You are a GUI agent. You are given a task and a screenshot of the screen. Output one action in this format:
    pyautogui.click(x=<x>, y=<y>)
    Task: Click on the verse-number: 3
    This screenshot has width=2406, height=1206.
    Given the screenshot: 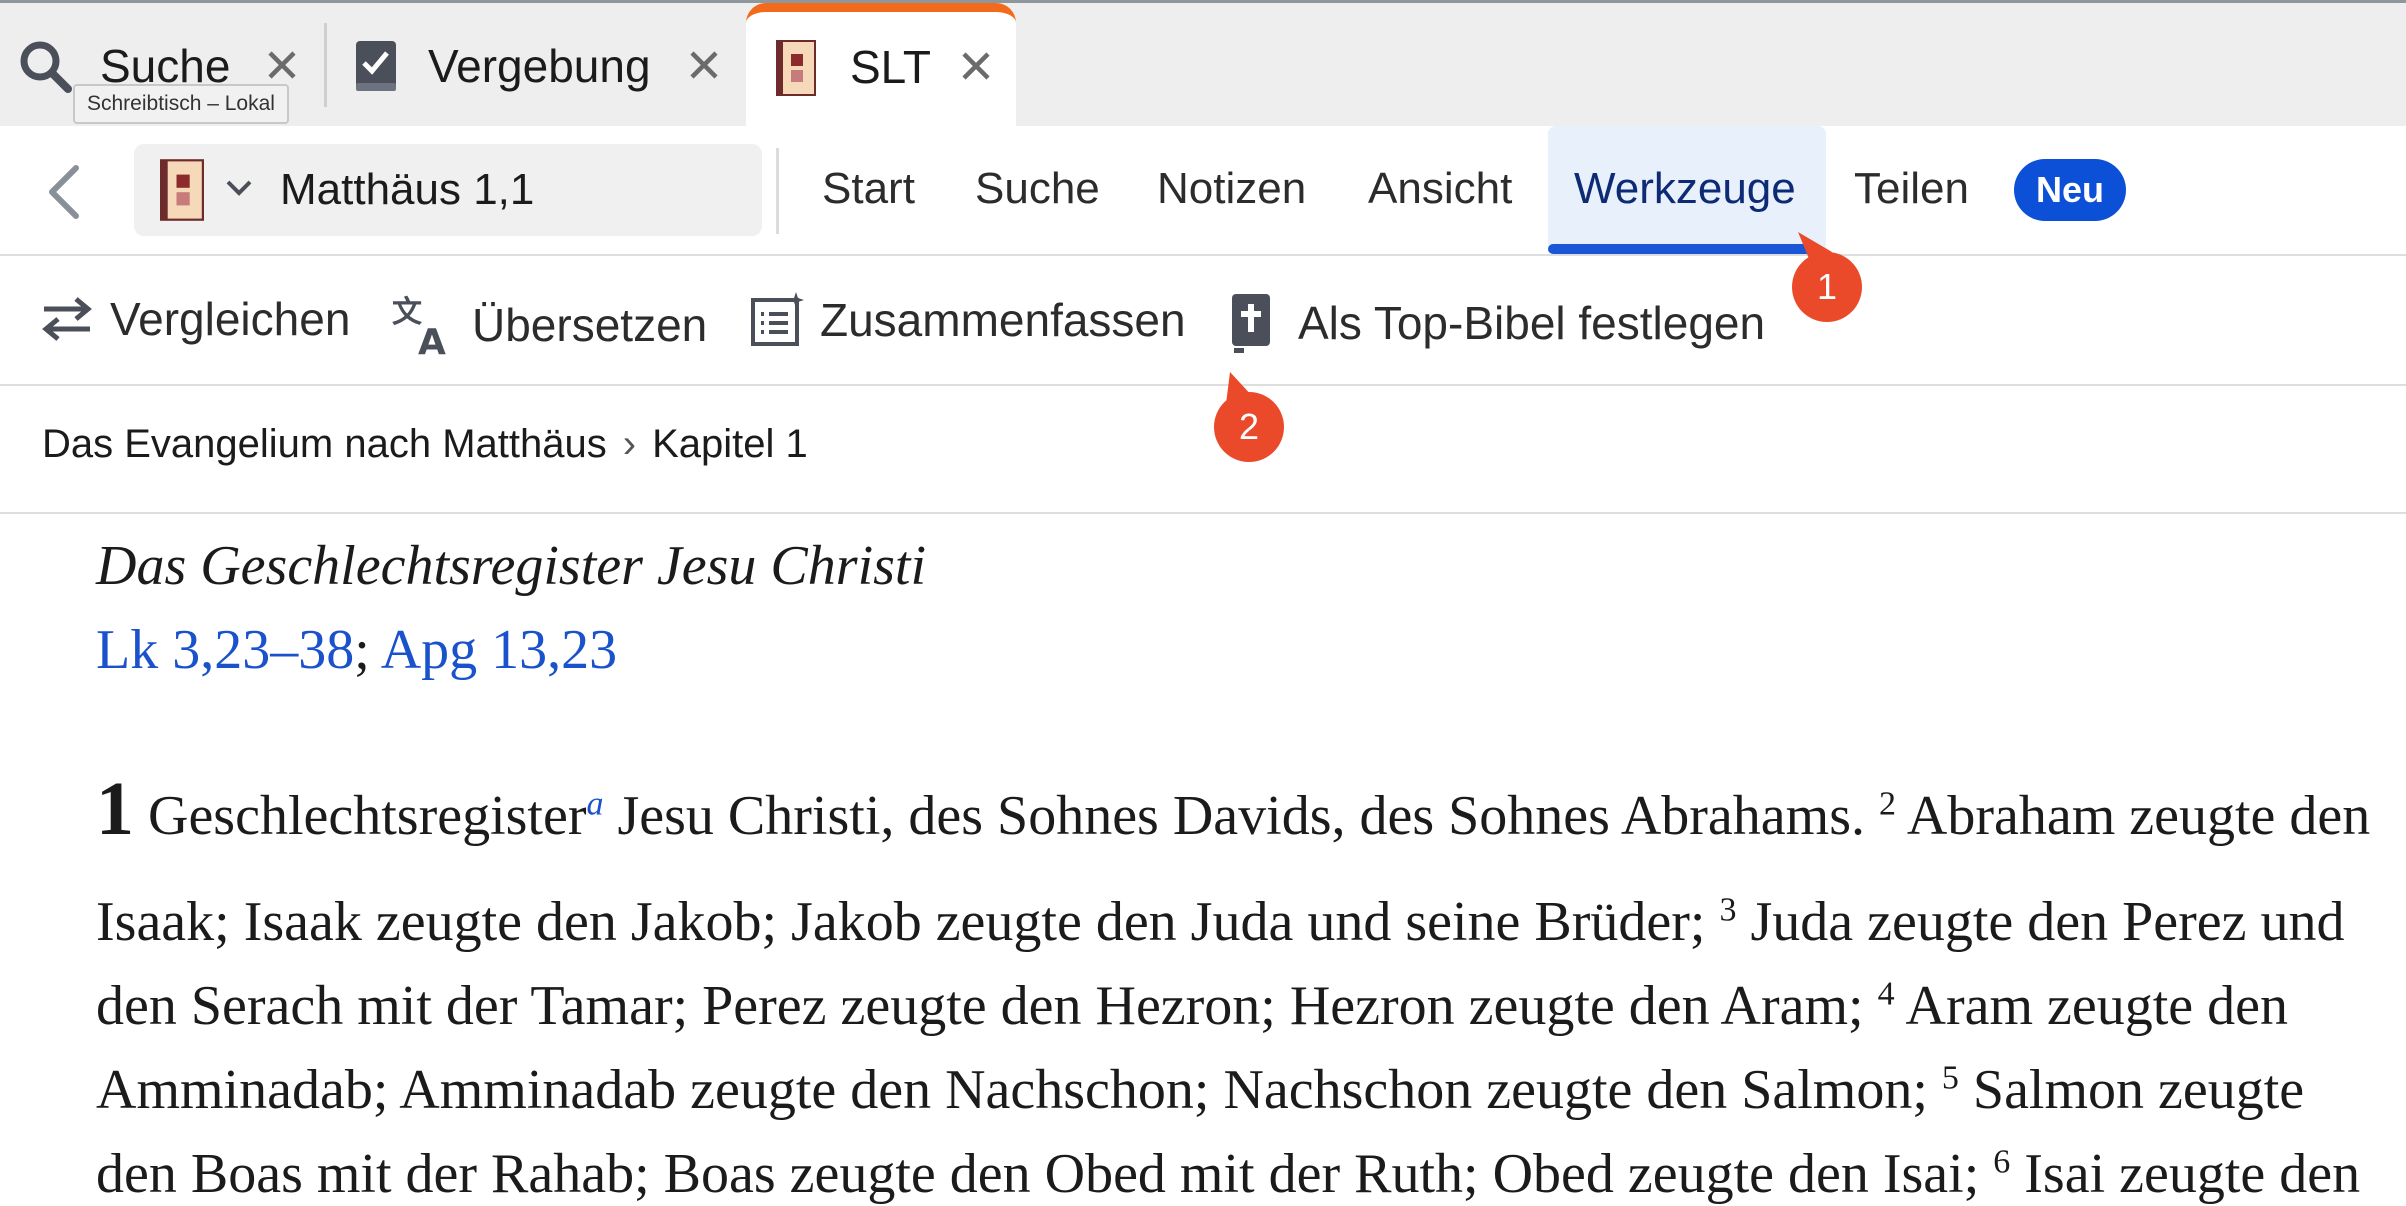 What is the action you would take?
    pyautogui.click(x=1728, y=910)
    